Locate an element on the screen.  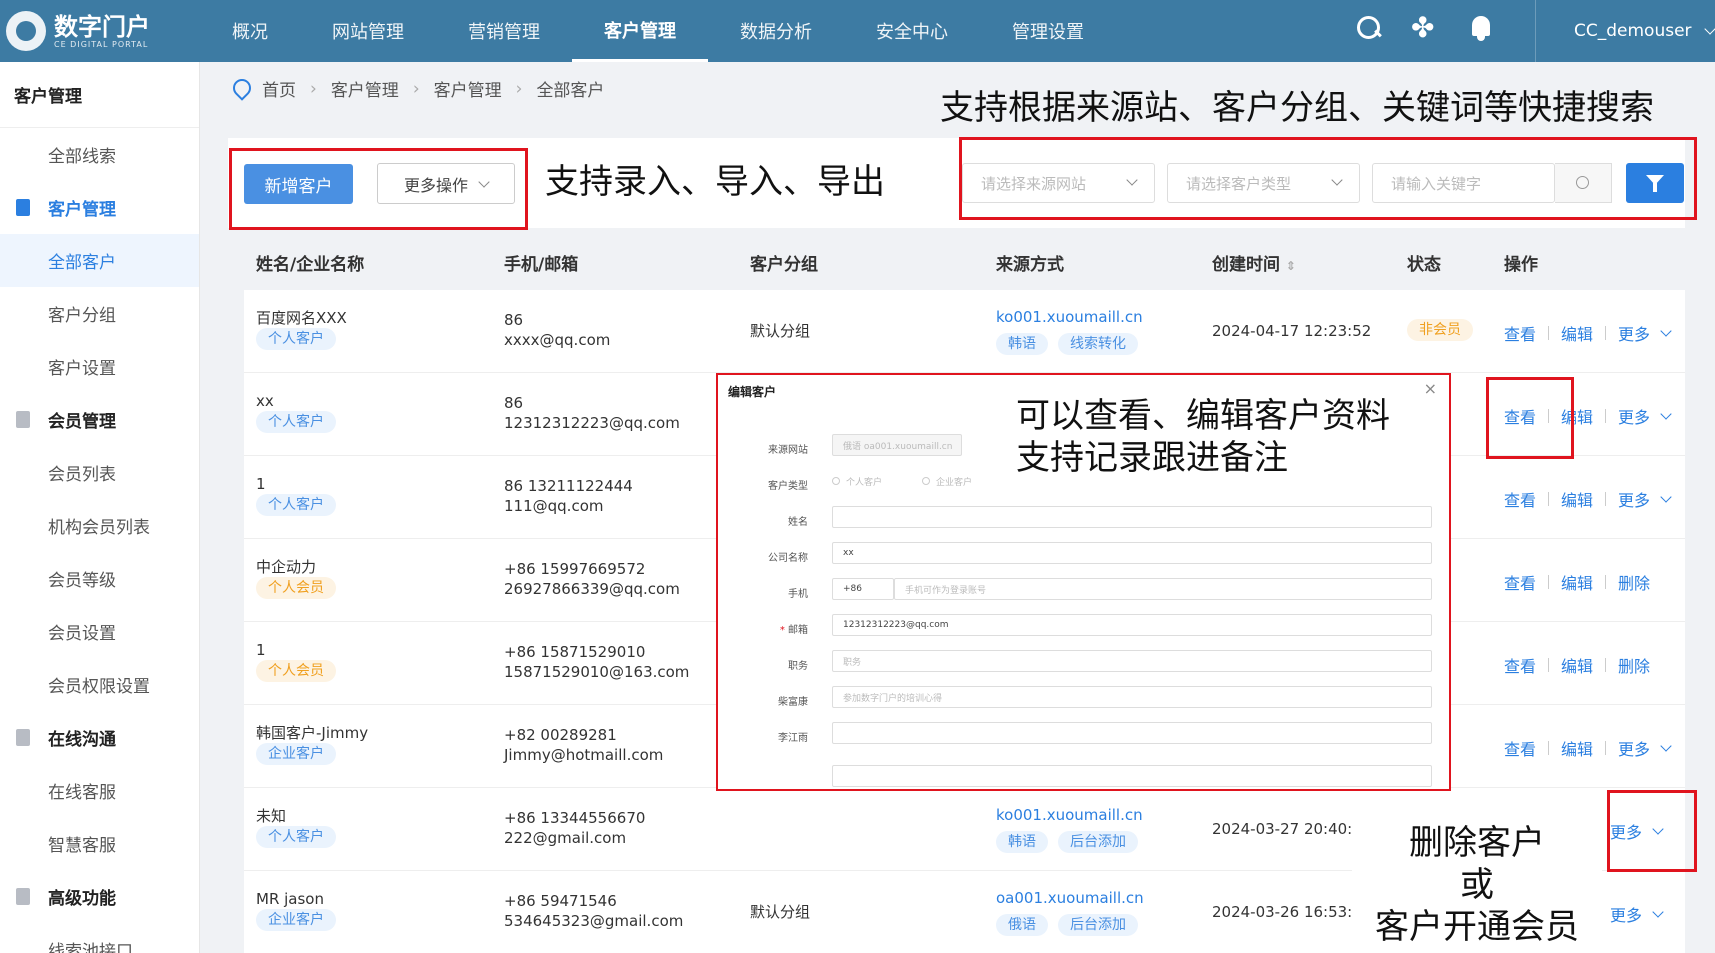
sidebar-item-smart-service: 智慧客服 is located at coordinates (99, 843).